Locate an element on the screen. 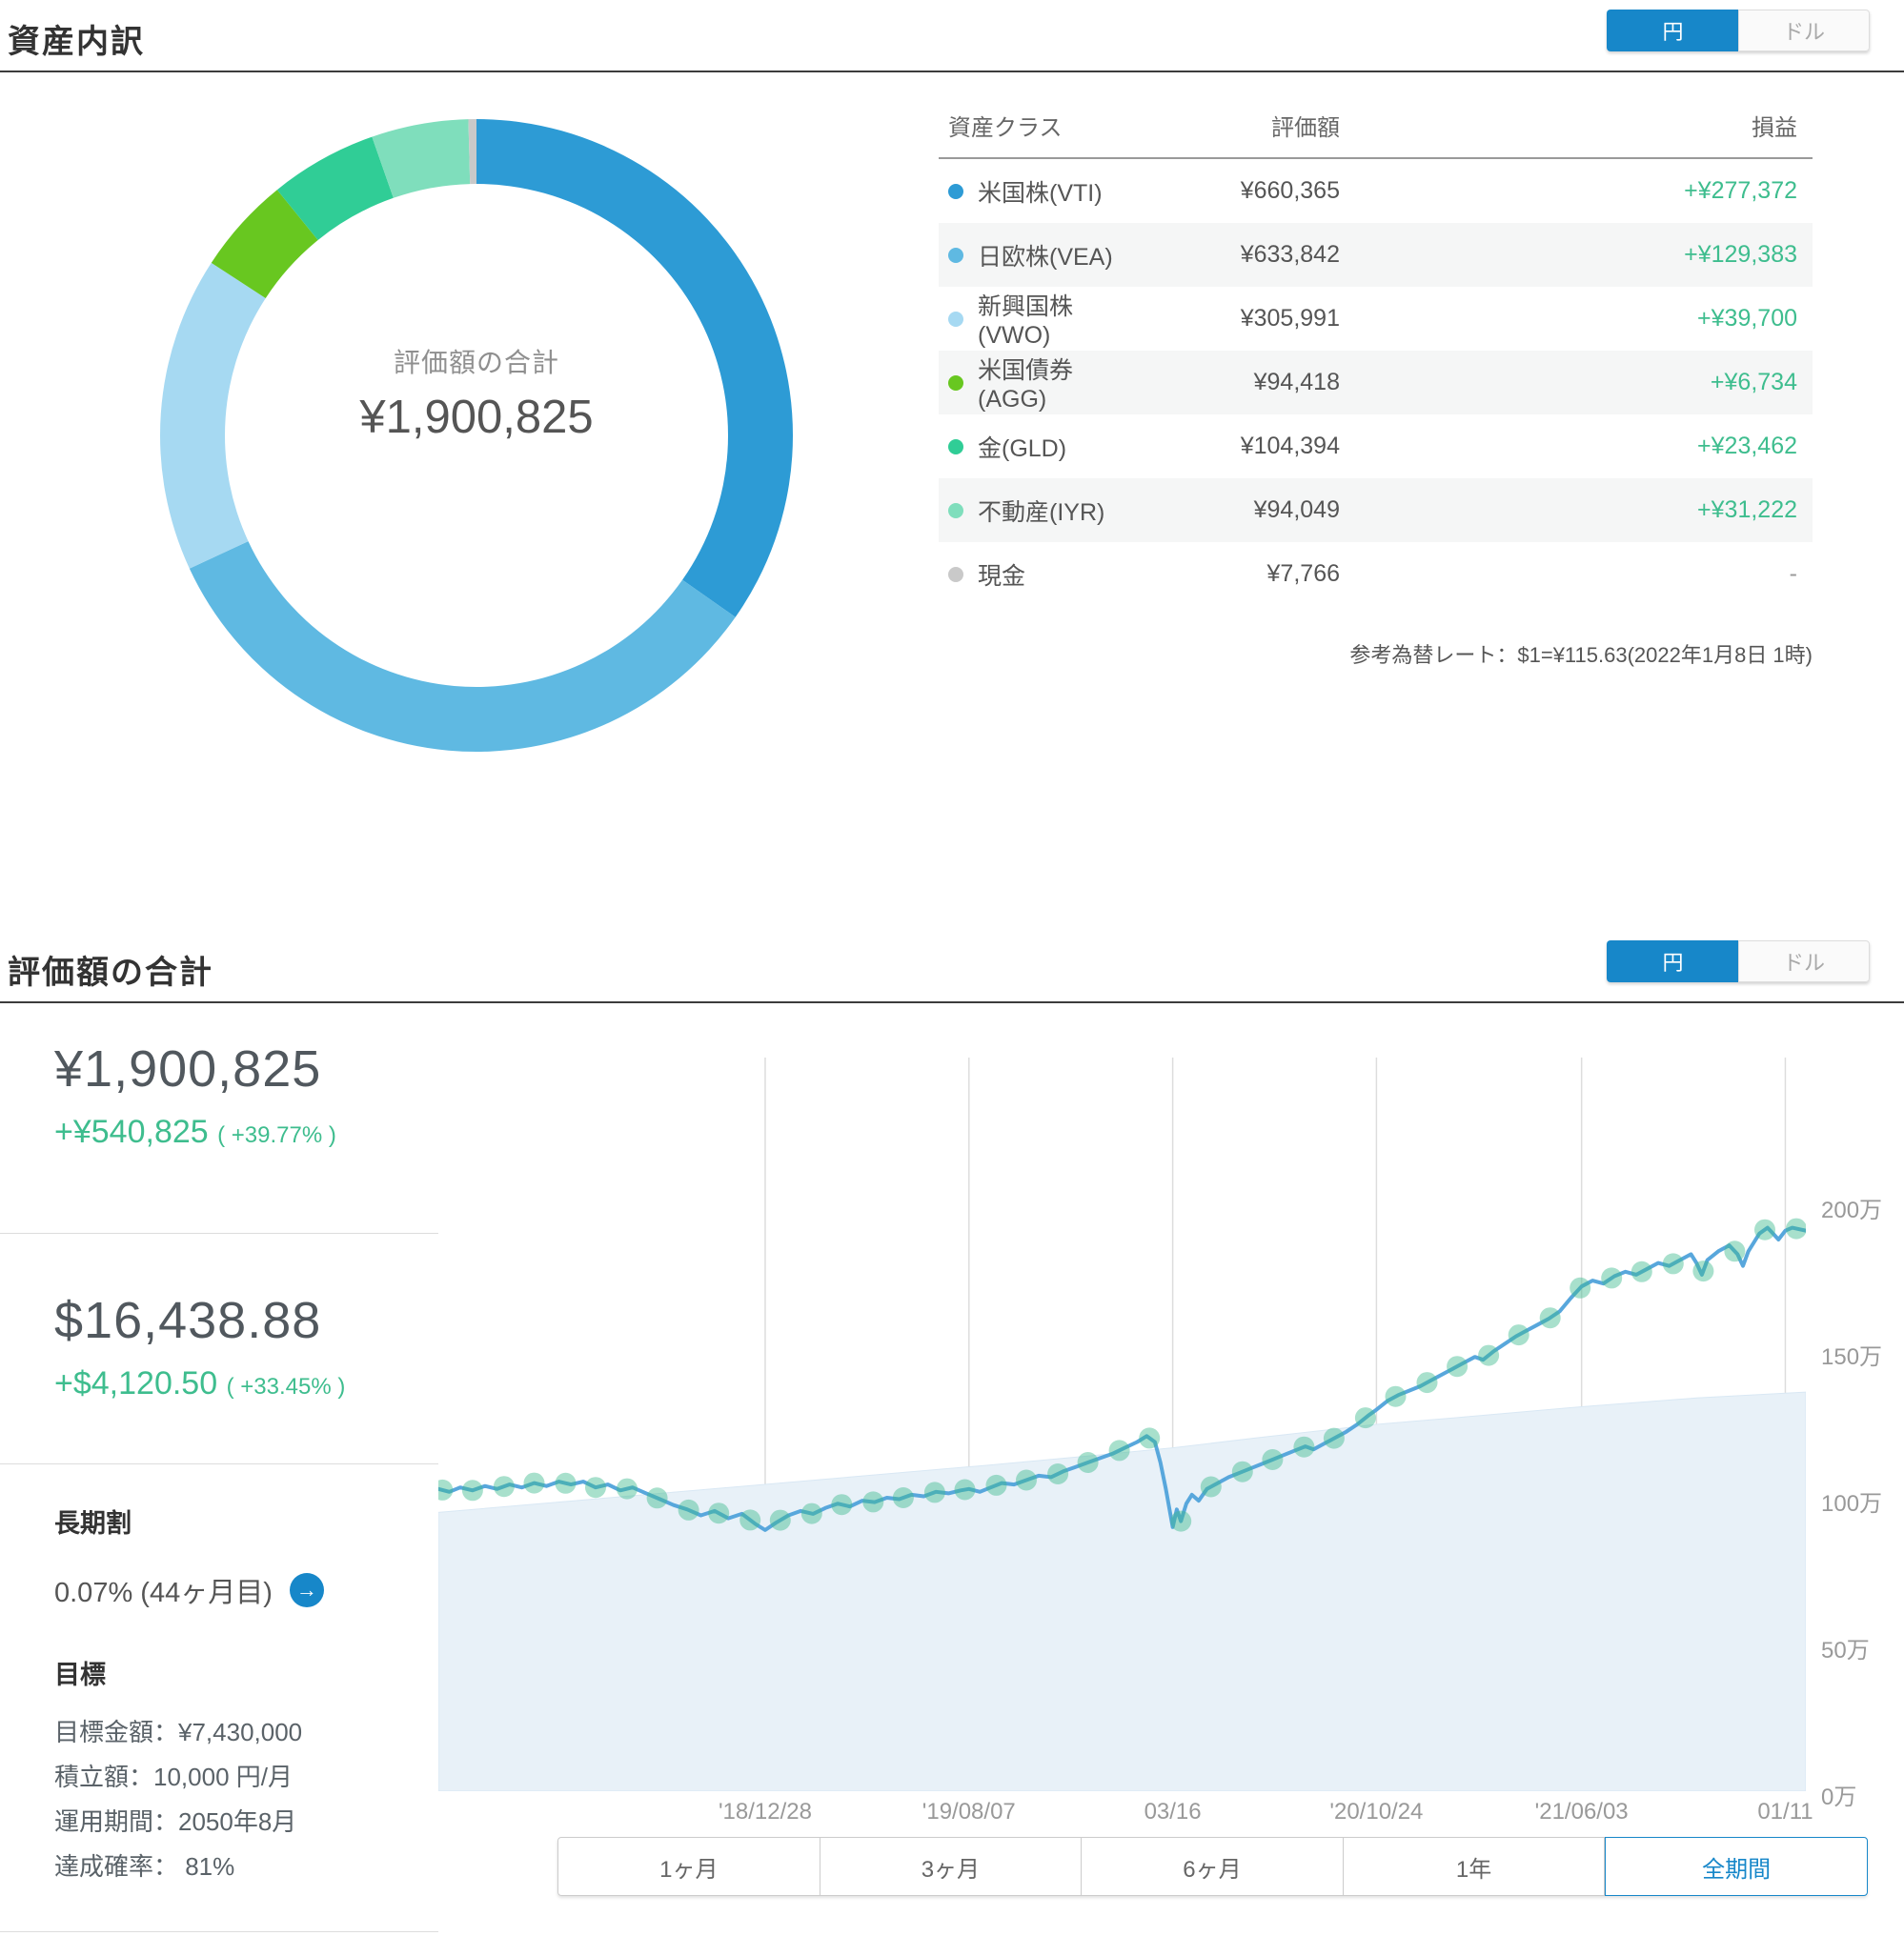 The height and width of the screenshot is (1936, 1904). goal-line: 目標金額：¥7,430,000 is located at coordinates (178, 1732).